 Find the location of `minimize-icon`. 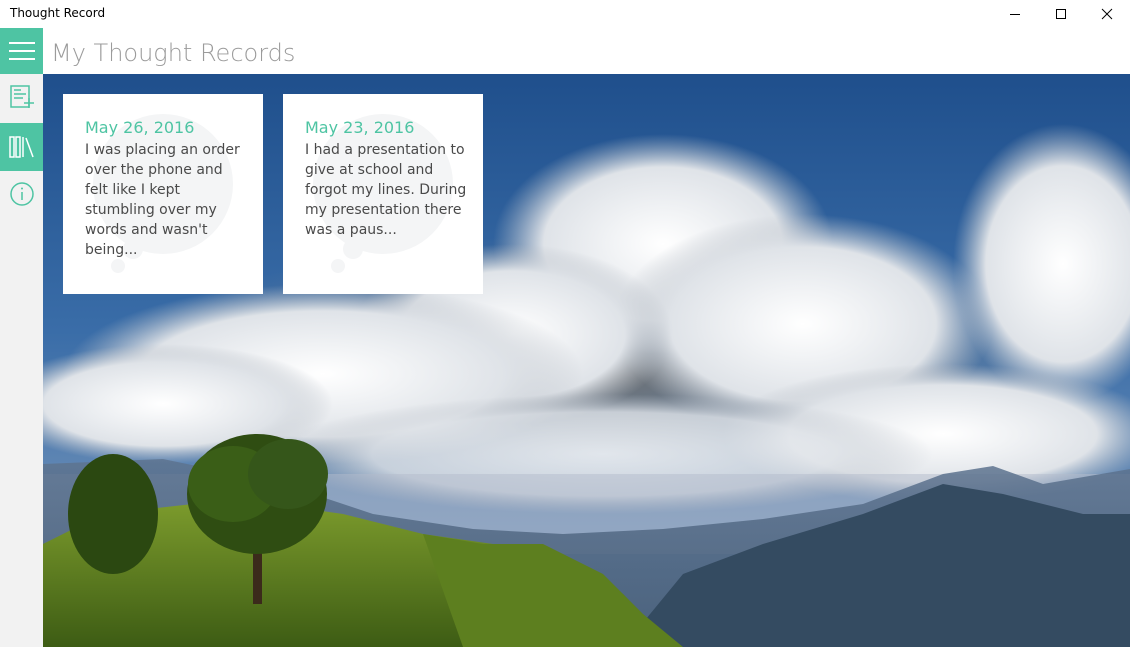

minimize-icon is located at coordinates (1015, 14).